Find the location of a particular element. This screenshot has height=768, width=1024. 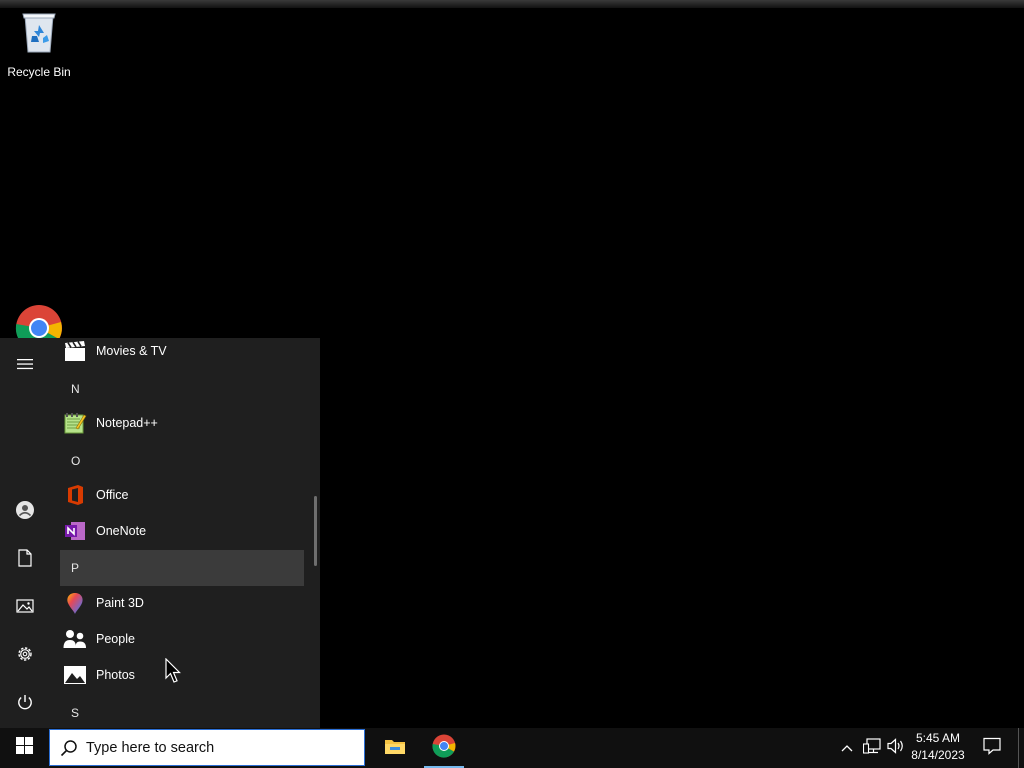

power-button is located at coordinates (25, 704).